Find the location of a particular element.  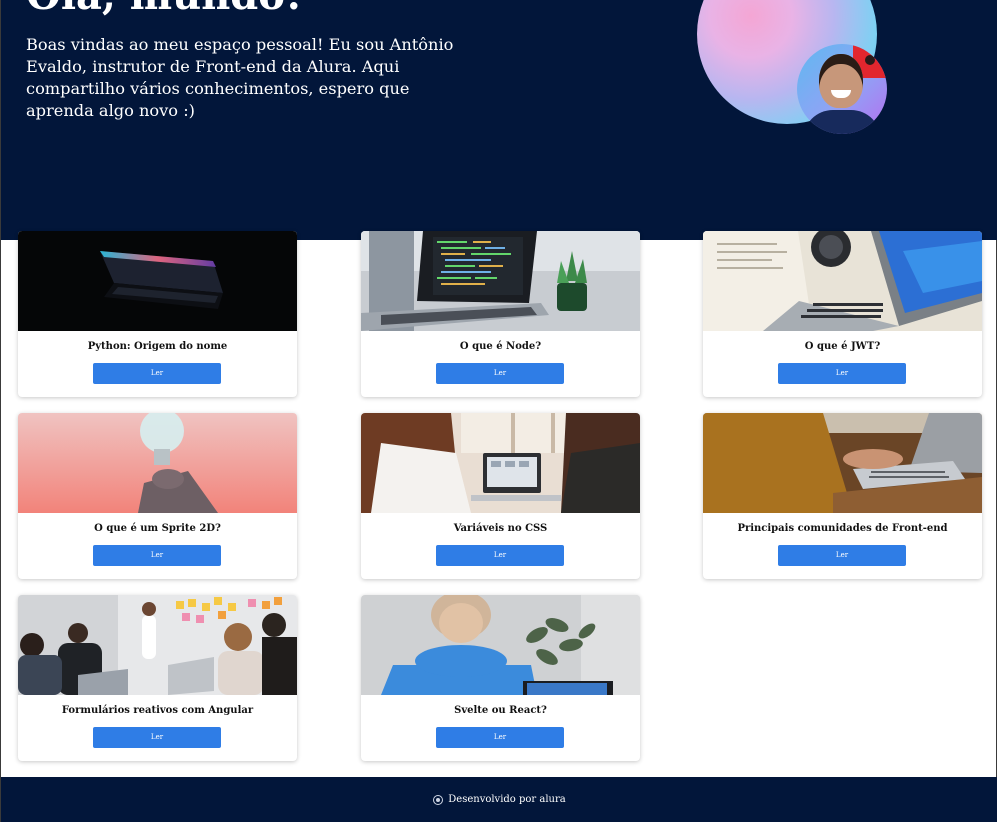

article-card: Svelte ou React? Ler is located at coordinates (500, 678).